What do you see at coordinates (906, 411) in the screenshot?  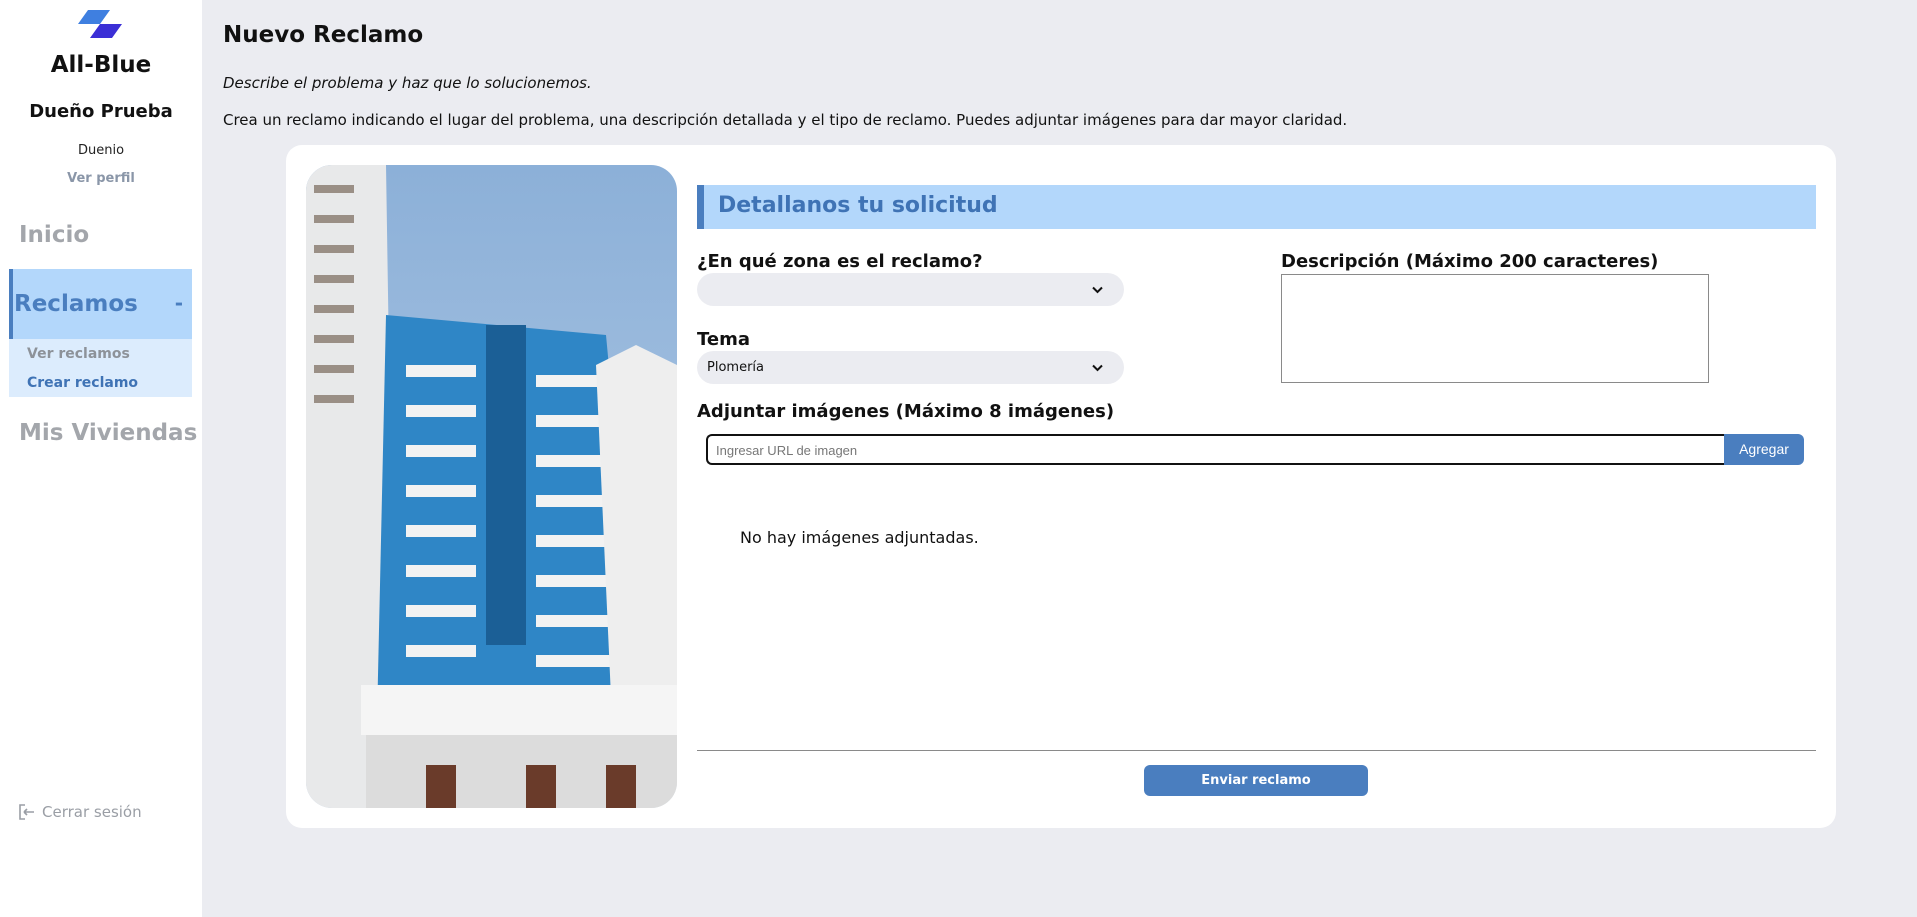 I see `adjuntar-label: Adjuntar imágenes (Máximo 8 imágenes)` at bounding box center [906, 411].